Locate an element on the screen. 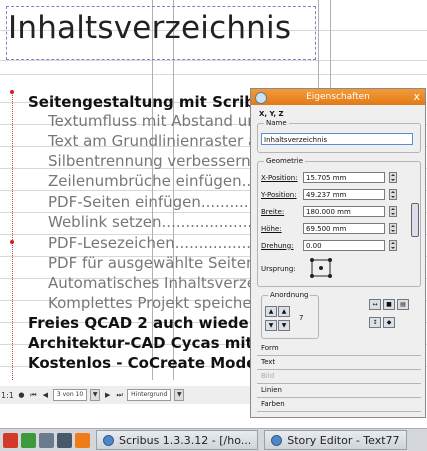 The height and width of the screenshot is (451, 427). zoom-magnifier-icon: ● is located at coordinates (21, 395).